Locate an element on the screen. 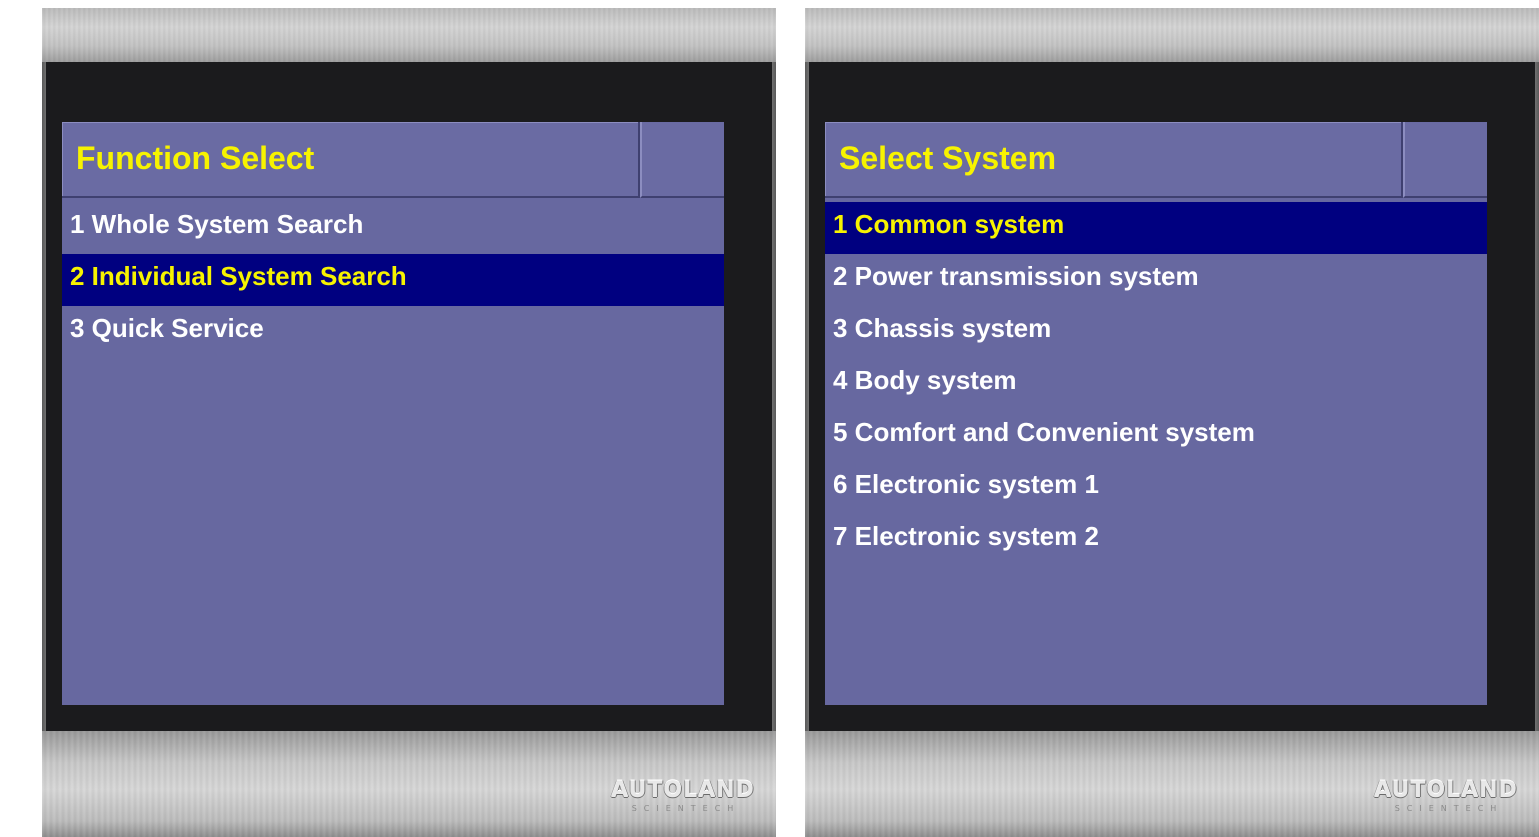 This screenshot has width=1539, height=837. page-title: Function Select is located at coordinates (195, 158).